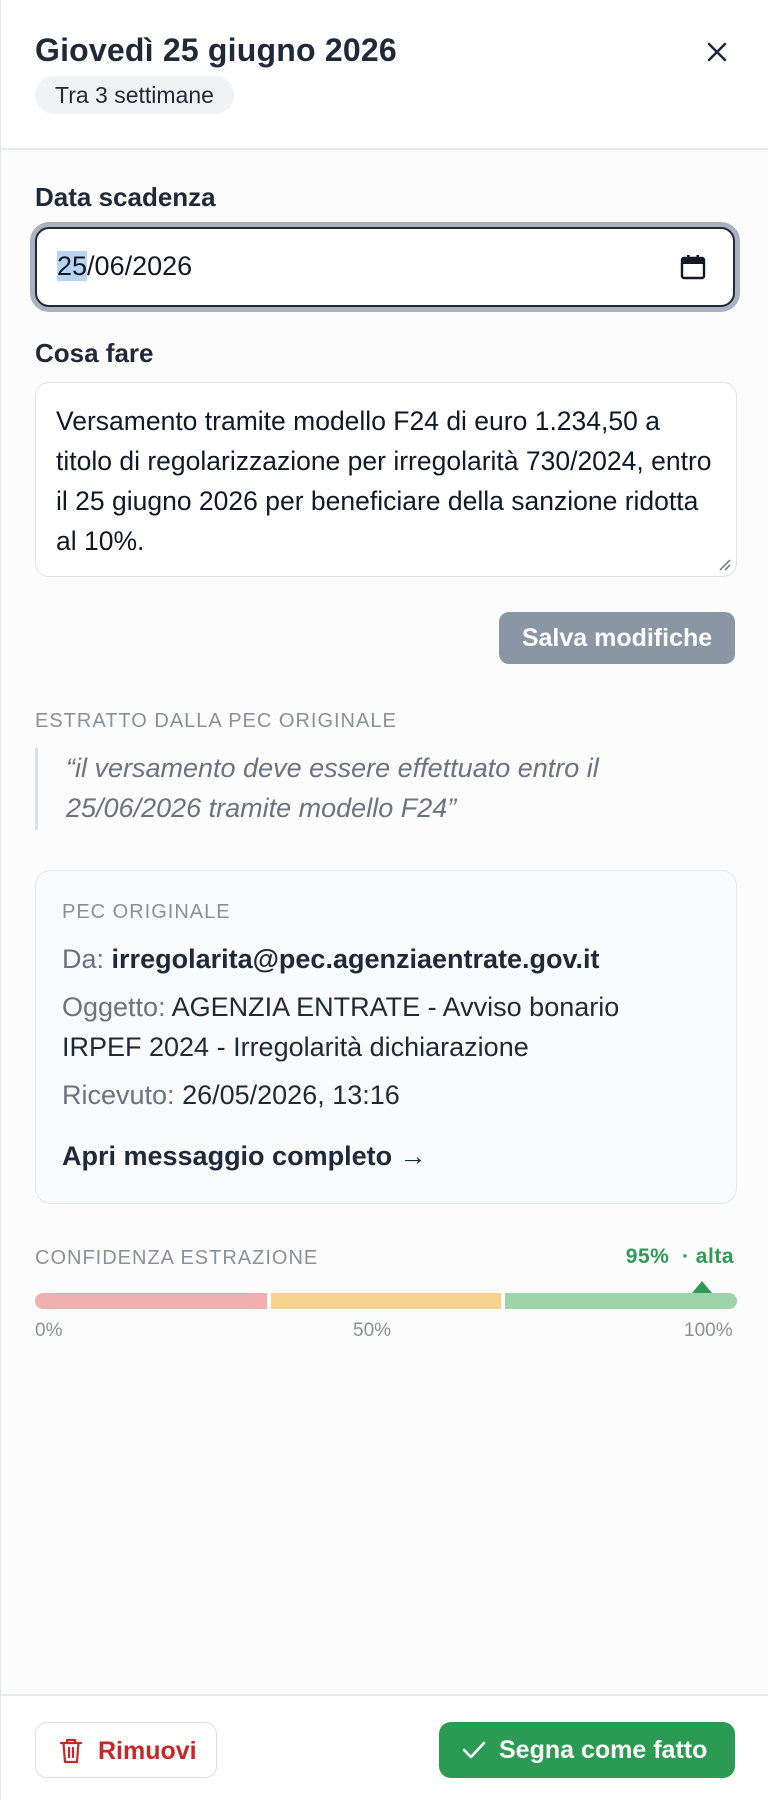  Describe the element at coordinates (603, 1750) in the screenshot. I see `mark-done-label: Segna come fatto` at that location.